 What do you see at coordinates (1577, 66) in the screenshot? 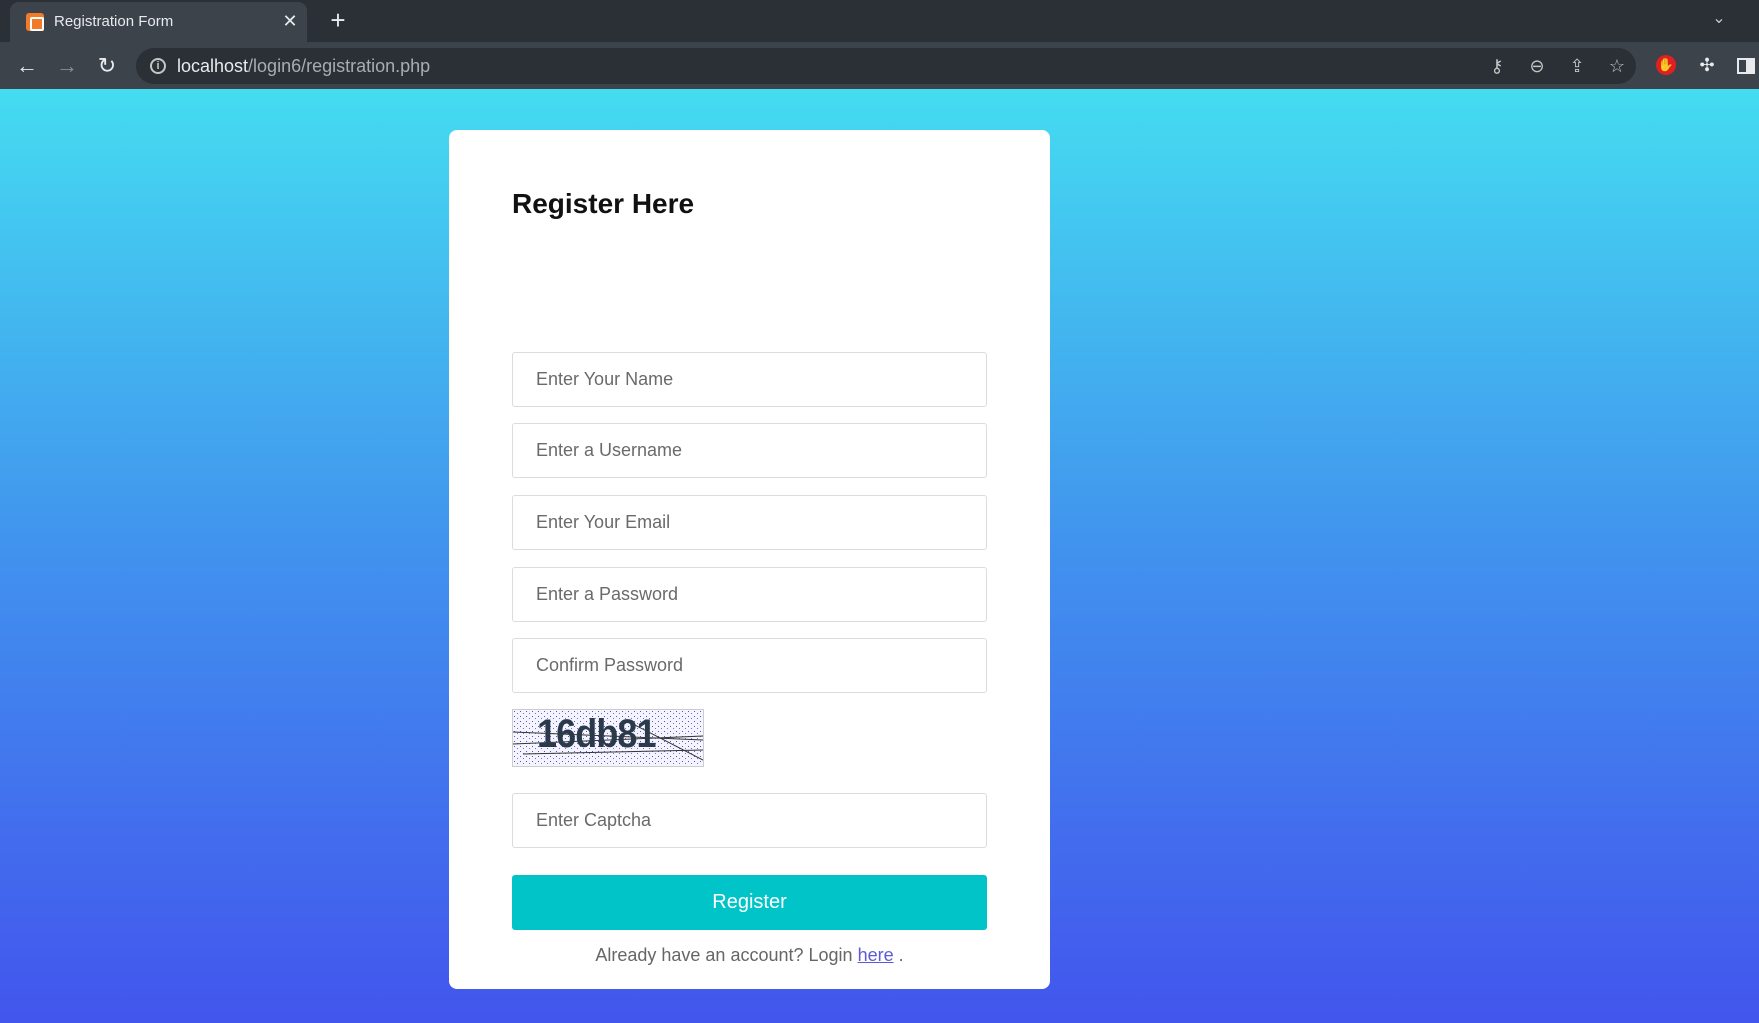
I see `share-icon: ⇪` at bounding box center [1577, 66].